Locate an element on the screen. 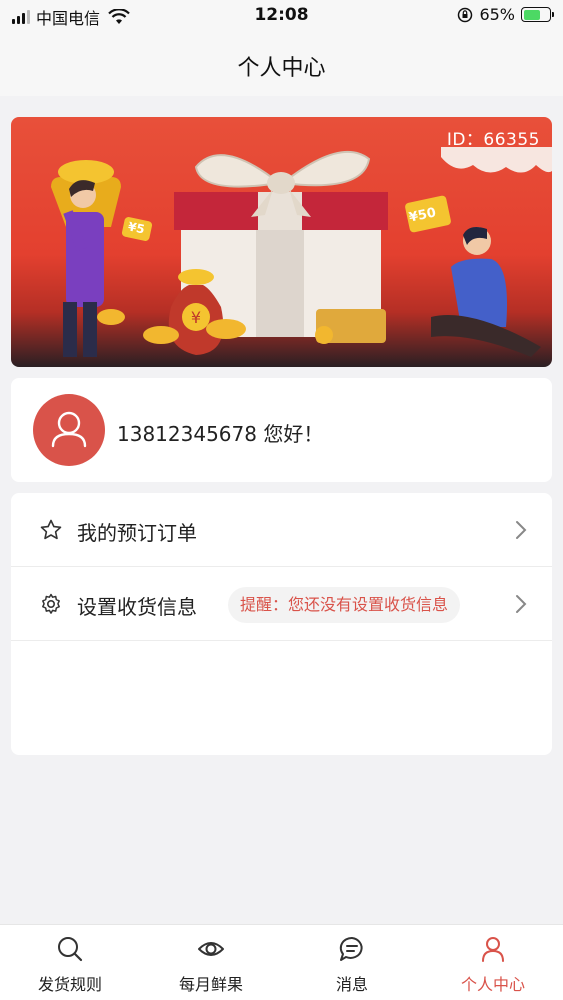  page-title: 个人中心 is located at coordinates (281, 68).